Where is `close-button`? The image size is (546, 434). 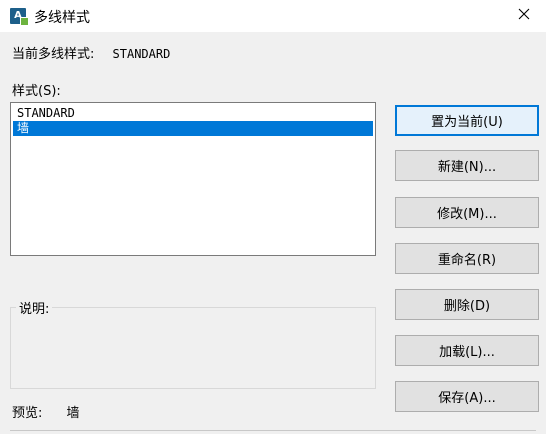
close-button is located at coordinates (524, 16).